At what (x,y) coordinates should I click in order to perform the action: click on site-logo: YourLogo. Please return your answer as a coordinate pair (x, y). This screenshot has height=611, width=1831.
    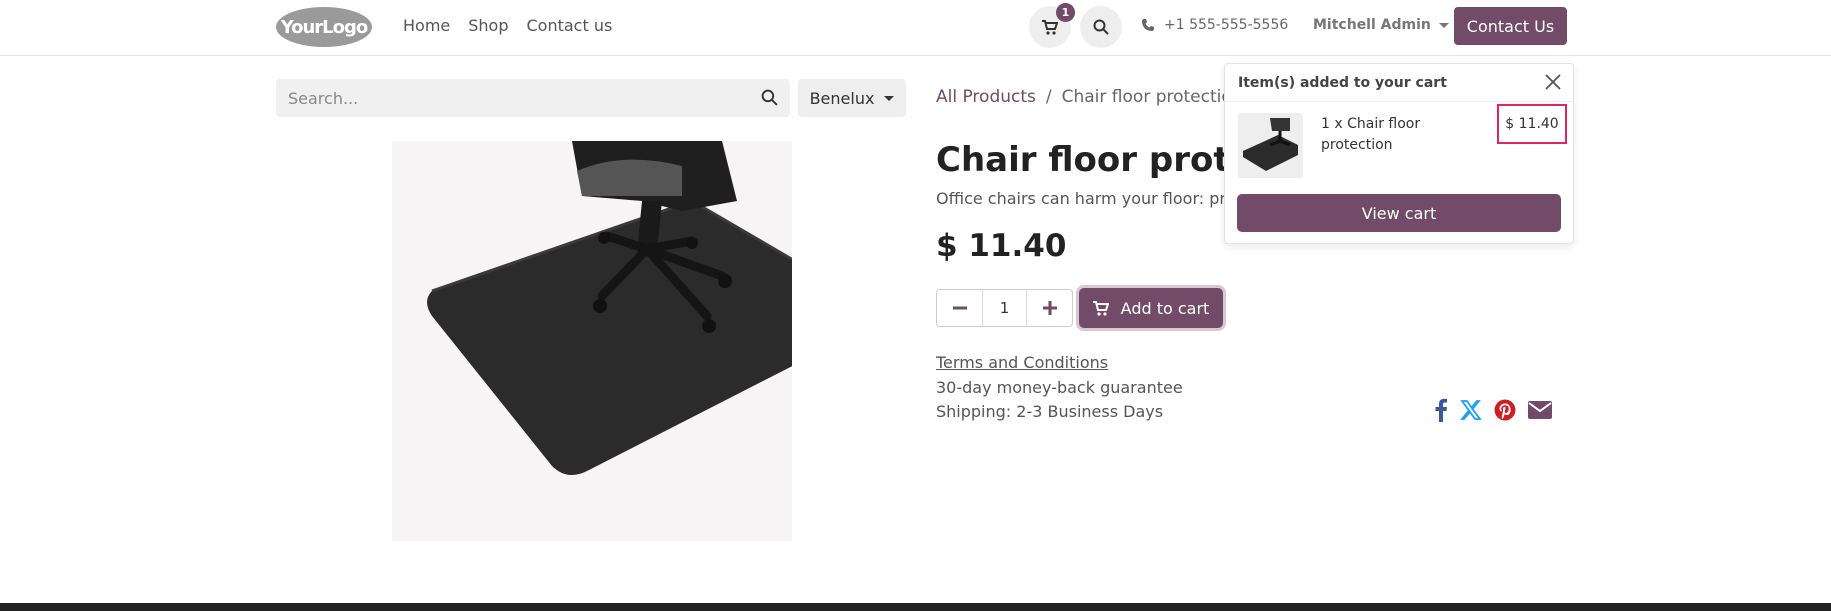
    Looking at the image, I should click on (324, 27).